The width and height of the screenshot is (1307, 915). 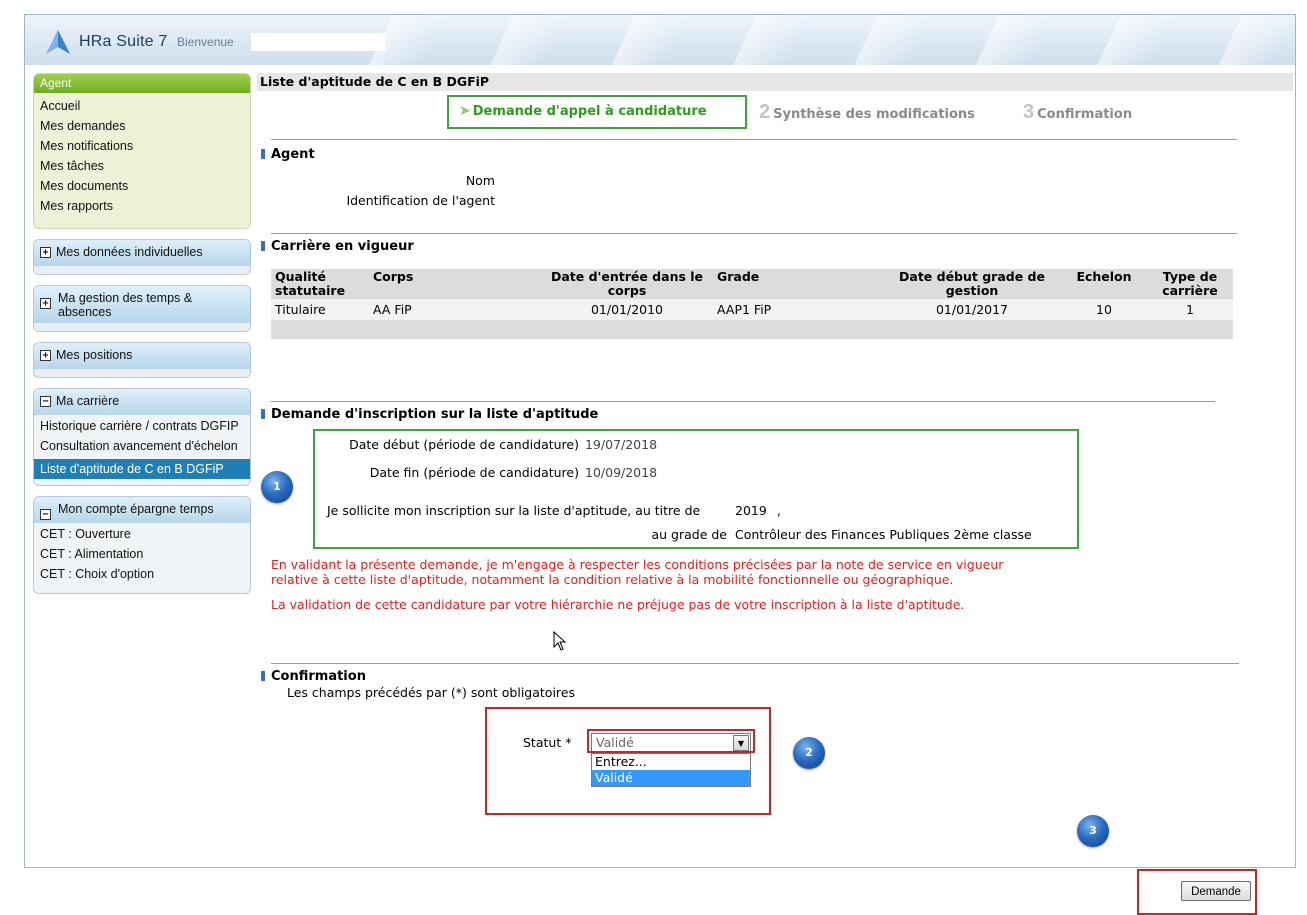 I want to click on header-decoration, so click(x=810, y=40).